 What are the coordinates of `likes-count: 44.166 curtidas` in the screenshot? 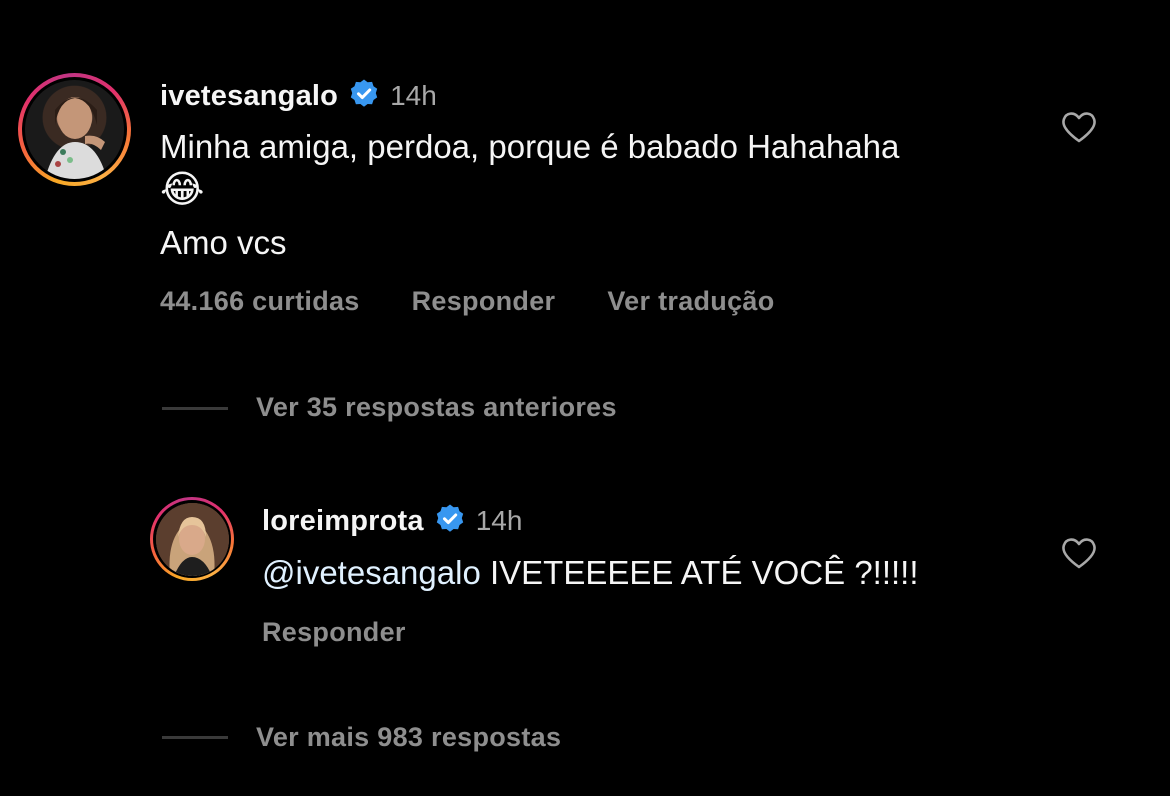 It's located at (260, 301).